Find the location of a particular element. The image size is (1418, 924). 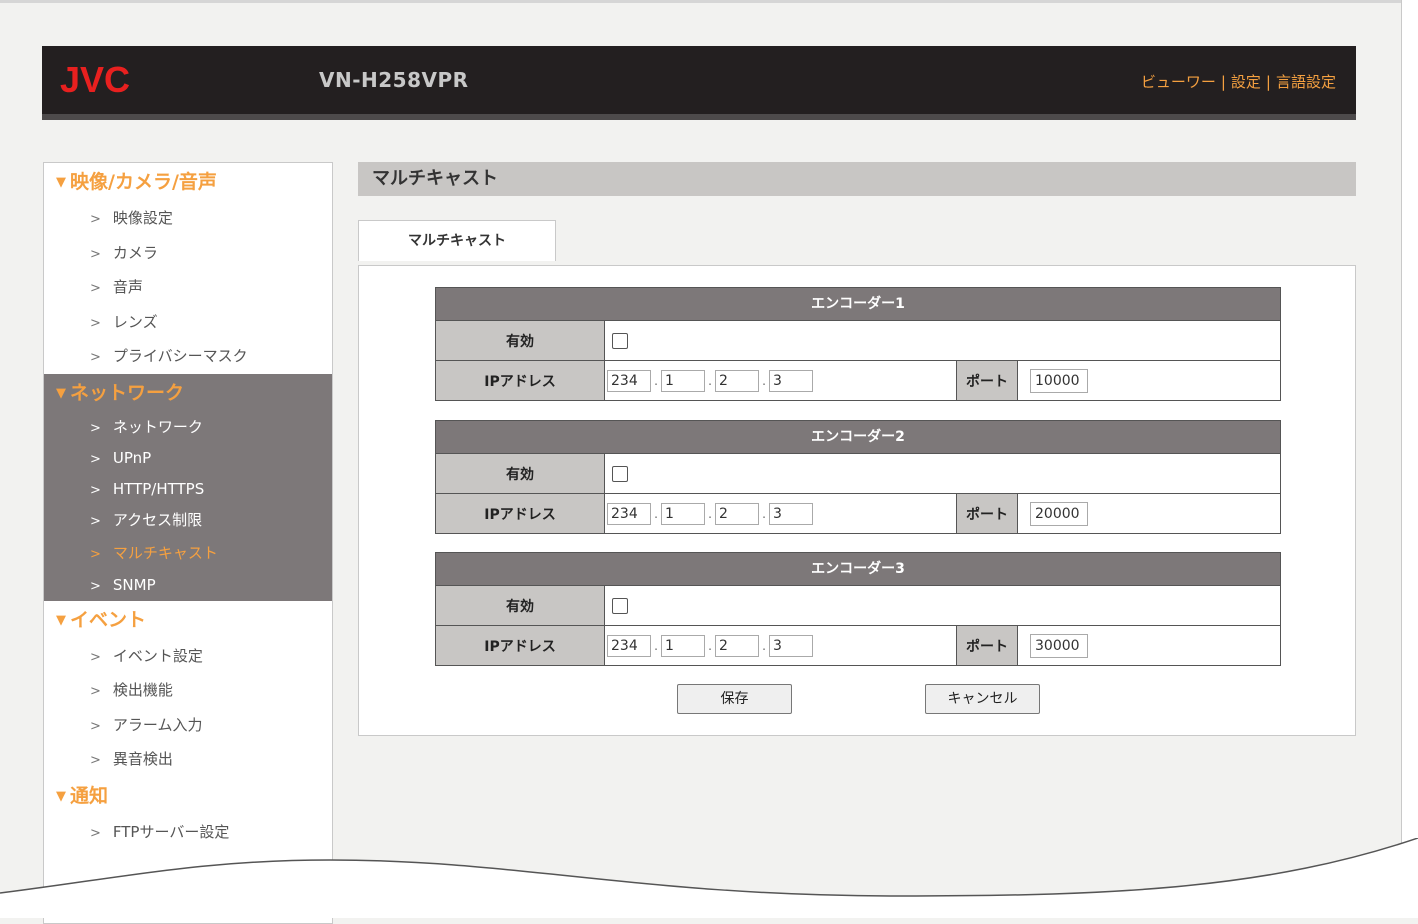

sidebar-item-label: UPnP is located at coordinates (132, 457).